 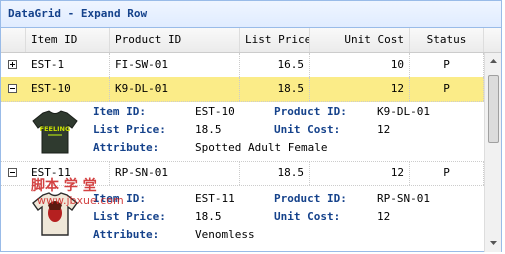 What do you see at coordinates (12, 64) in the screenshot?
I see `expand-icon` at bounding box center [12, 64].